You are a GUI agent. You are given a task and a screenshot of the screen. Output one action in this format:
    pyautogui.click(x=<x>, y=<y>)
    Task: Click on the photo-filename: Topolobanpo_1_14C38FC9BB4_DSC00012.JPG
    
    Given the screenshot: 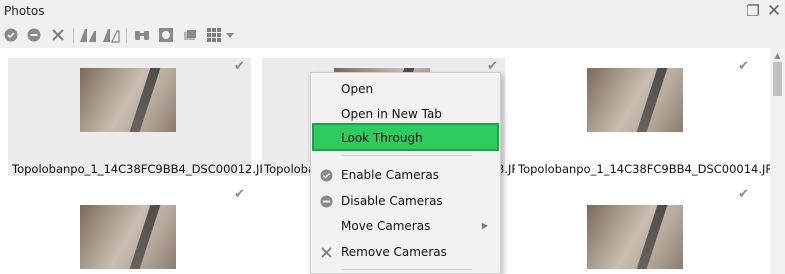 What is the action you would take?
    pyautogui.click(x=144, y=169)
    